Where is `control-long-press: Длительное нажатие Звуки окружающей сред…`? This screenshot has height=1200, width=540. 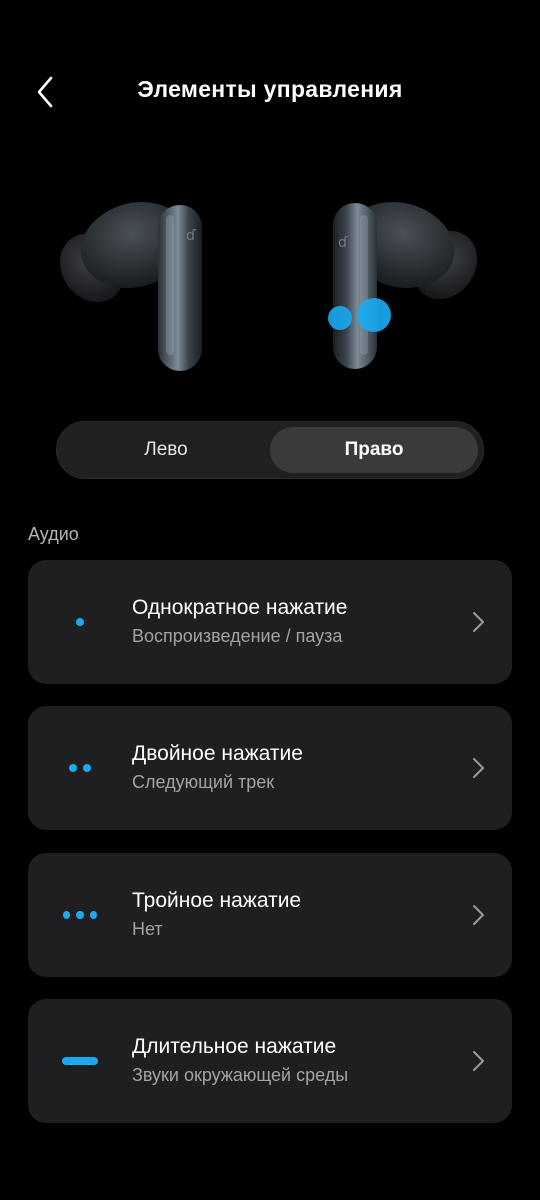 control-long-press: Длительное нажатие Звуки окружающей сред… is located at coordinates (270, 1061).